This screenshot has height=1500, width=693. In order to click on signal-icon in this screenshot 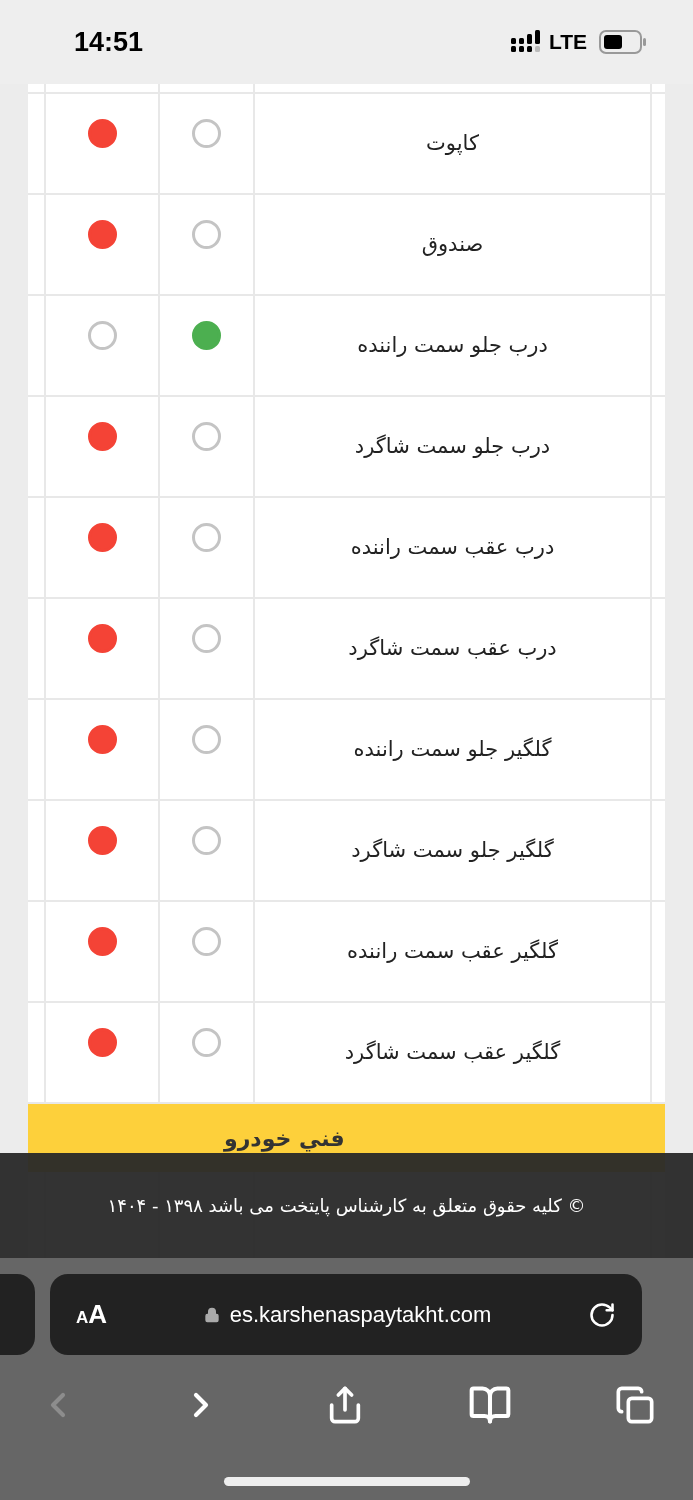, I will do `click(526, 42)`.